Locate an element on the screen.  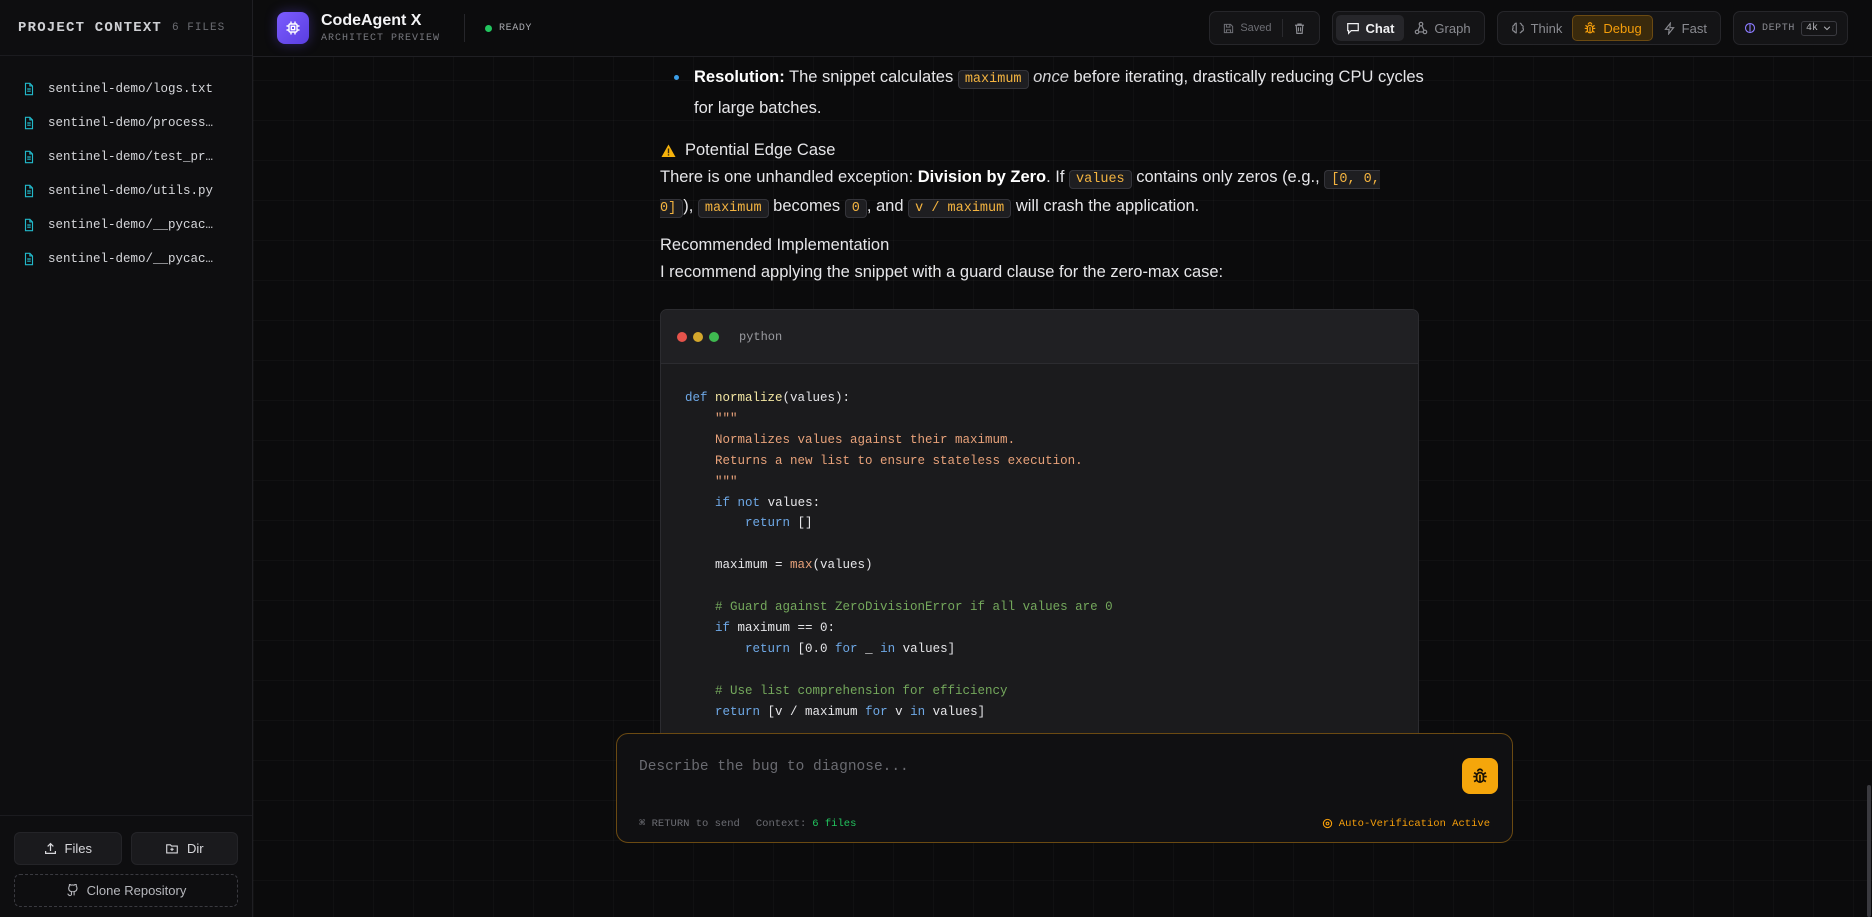
message-text: The snippet calculates is located at coordinates (871, 77).